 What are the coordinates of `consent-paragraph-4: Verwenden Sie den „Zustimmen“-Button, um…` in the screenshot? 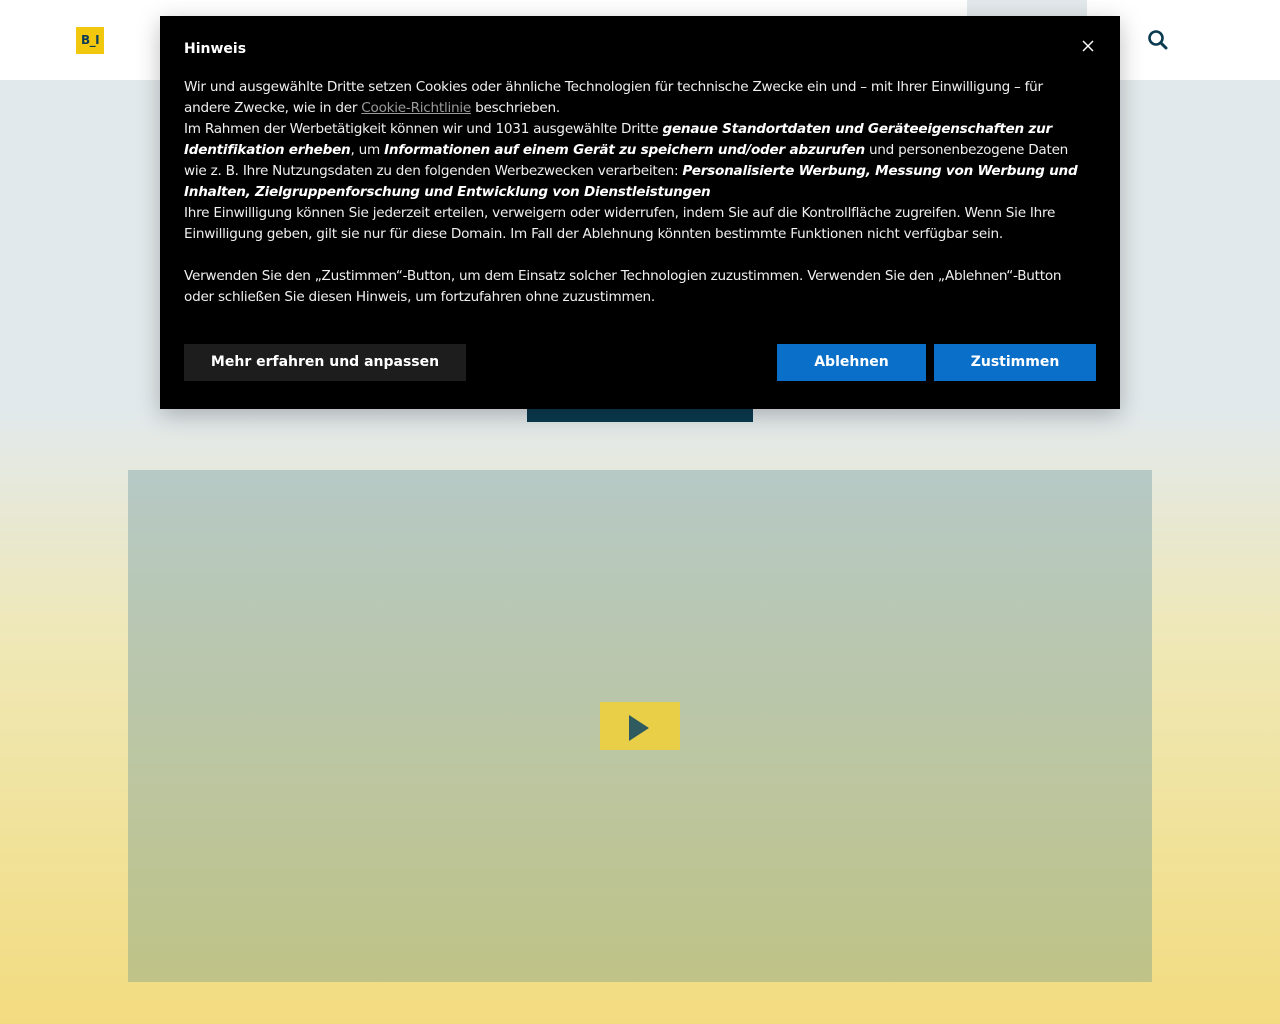 It's located at (623, 286).